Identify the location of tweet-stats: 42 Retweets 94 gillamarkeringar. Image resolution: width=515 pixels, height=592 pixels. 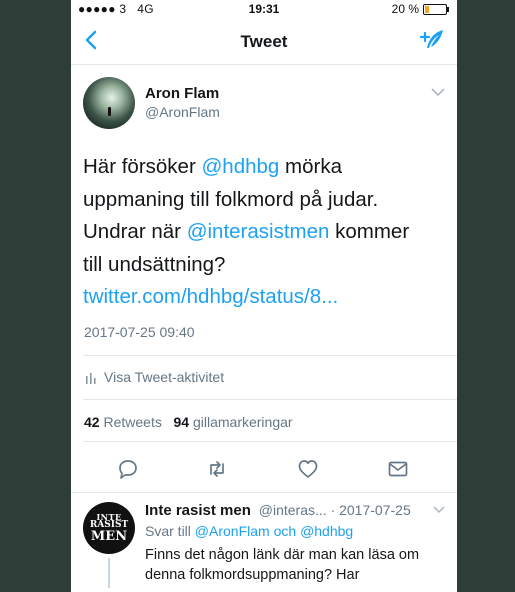
(188, 422).